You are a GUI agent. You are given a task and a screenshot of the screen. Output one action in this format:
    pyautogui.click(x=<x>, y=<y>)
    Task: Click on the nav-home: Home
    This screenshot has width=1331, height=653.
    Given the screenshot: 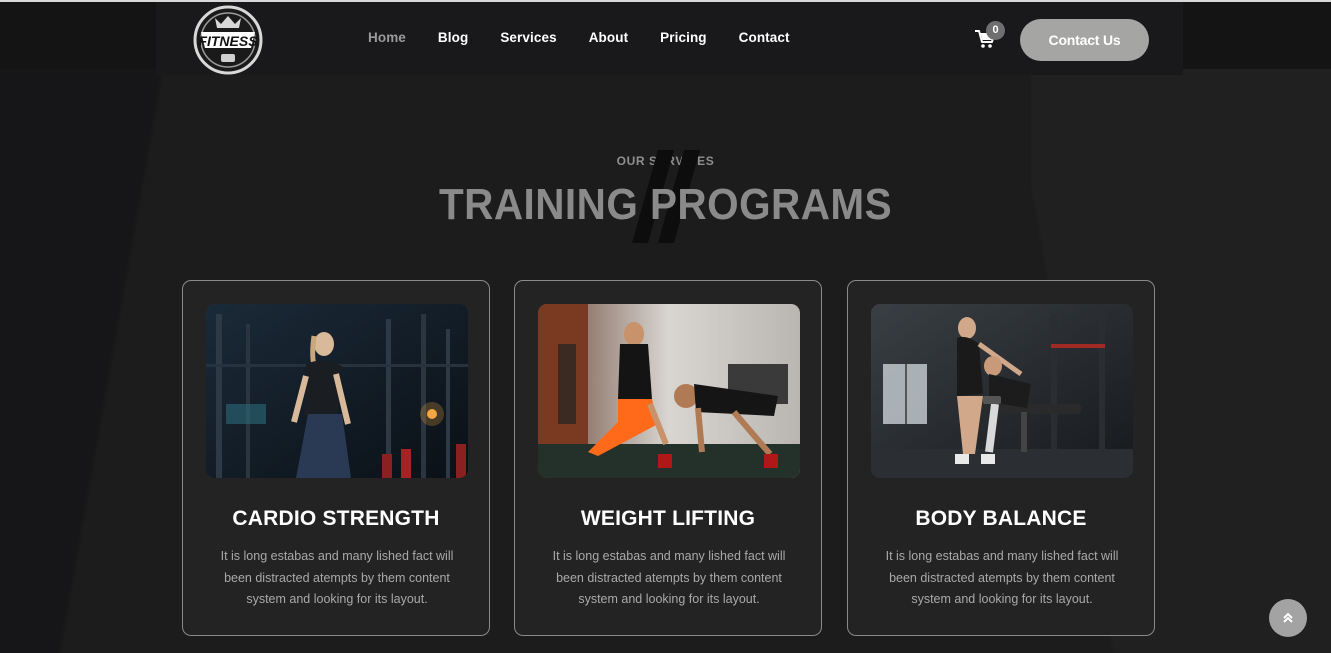 What is the action you would take?
    pyautogui.click(x=387, y=37)
    